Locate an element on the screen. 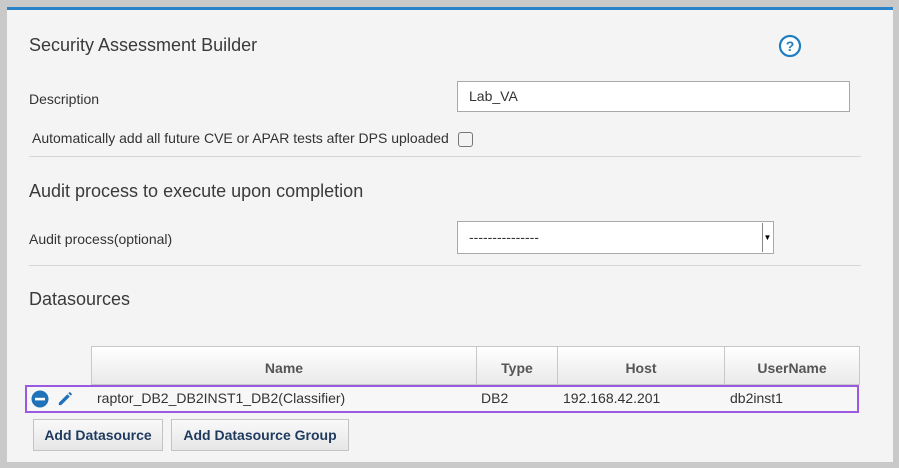 Image resolution: width=899 pixels, height=468 pixels. datasource-host-cell: 192.168.42.201 is located at coordinates (612, 398).